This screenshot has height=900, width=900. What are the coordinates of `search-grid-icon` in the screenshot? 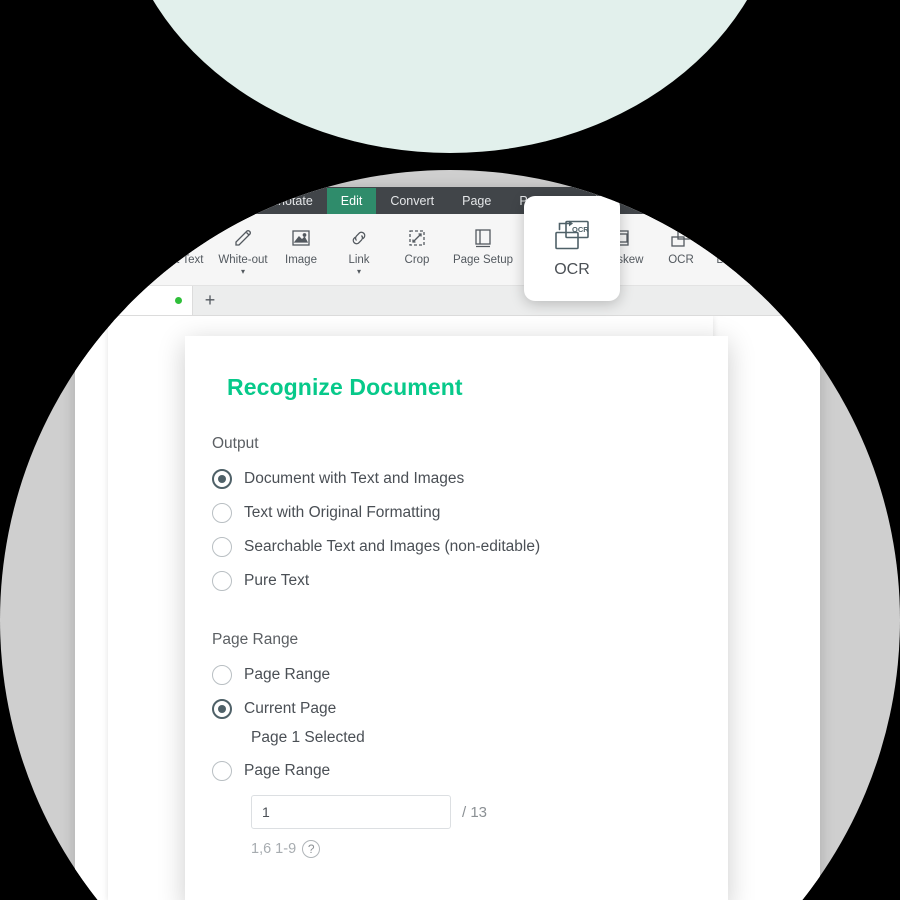 It's located at (712, 200).